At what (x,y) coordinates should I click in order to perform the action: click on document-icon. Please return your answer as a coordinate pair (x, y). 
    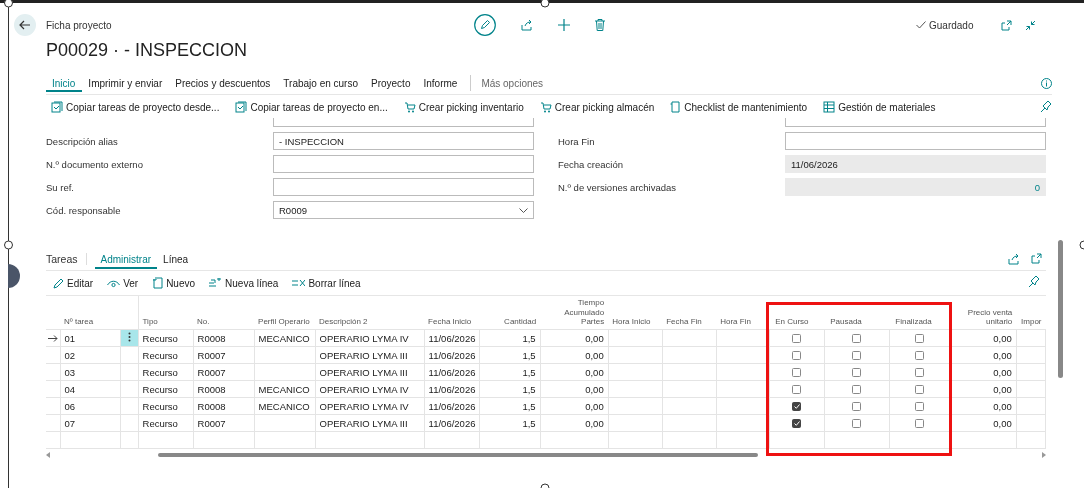
    Looking at the image, I should click on (676, 107).